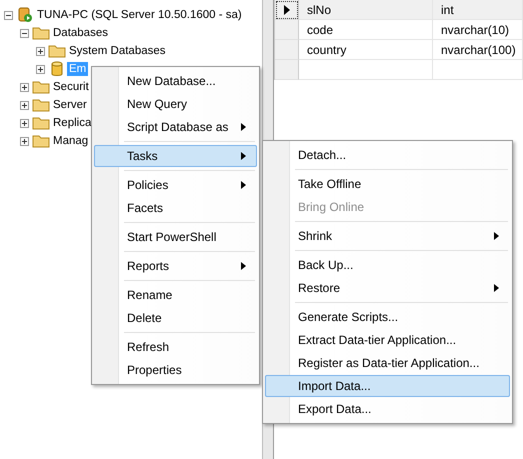 The width and height of the screenshot is (523, 459). What do you see at coordinates (175, 295) in the screenshot?
I see `menu-item: Rename` at bounding box center [175, 295].